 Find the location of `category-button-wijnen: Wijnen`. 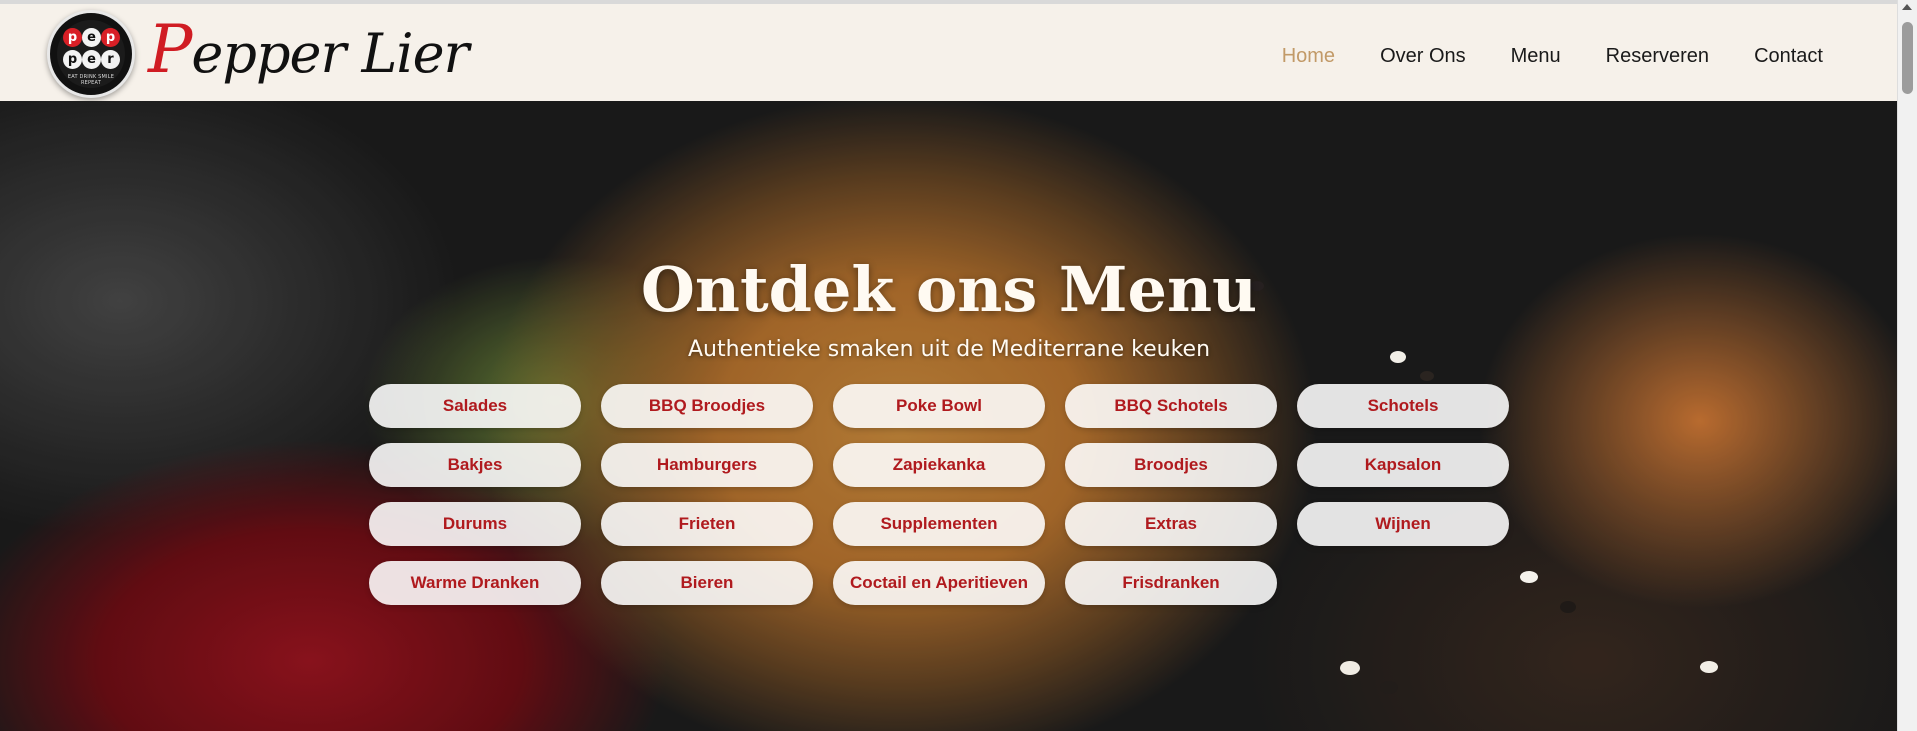

category-button-wijnen: Wijnen is located at coordinates (1403, 524).